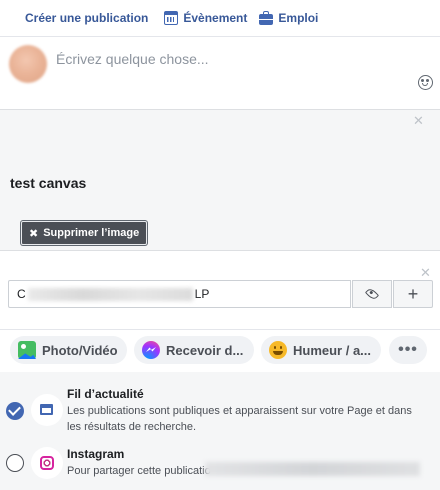 The height and width of the screenshot is (490, 440). Describe the element at coordinates (215, 18) in the screenshot. I see `tab-event-label: Évènement` at that location.